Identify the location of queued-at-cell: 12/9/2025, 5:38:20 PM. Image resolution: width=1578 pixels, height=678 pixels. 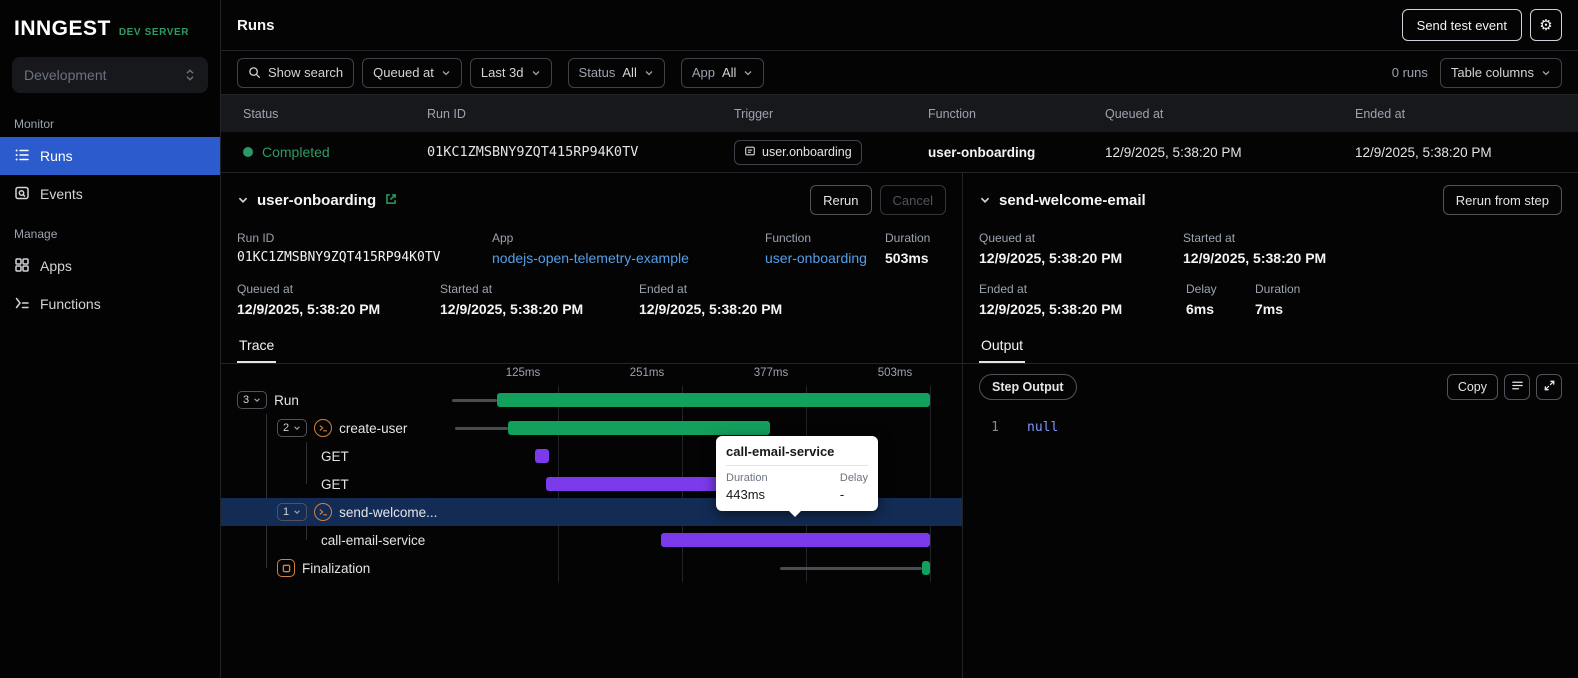
(1173, 152).